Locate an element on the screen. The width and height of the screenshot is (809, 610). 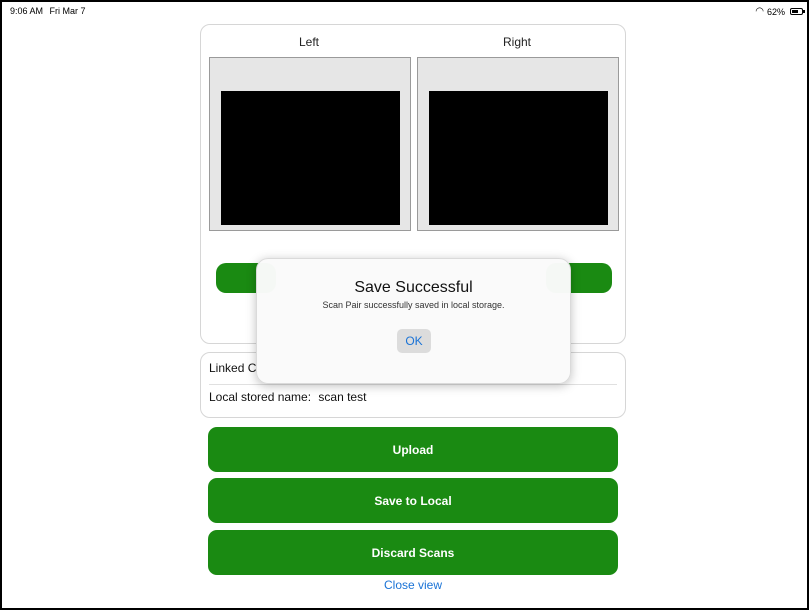
local-name-row: Local stored name: scan test is located at coordinates (287, 397).